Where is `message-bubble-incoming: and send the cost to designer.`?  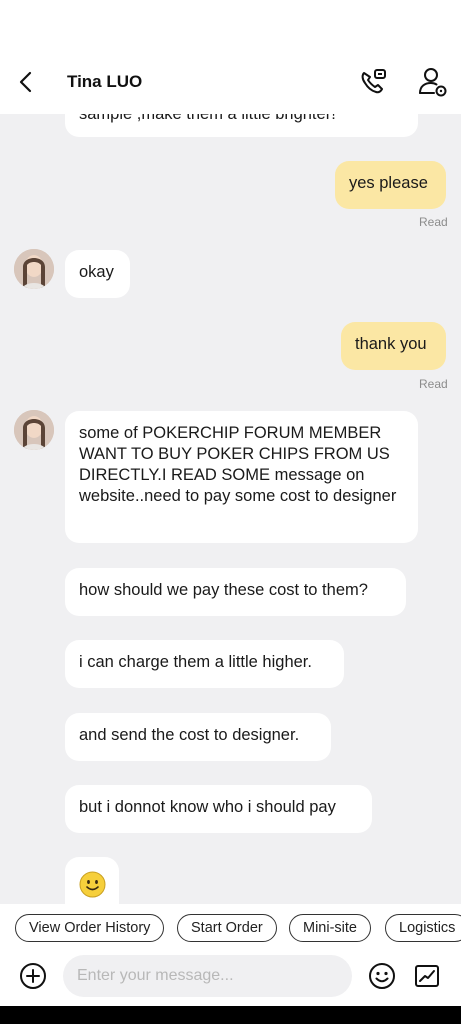 message-bubble-incoming: and send the cost to designer. is located at coordinates (198, 737).